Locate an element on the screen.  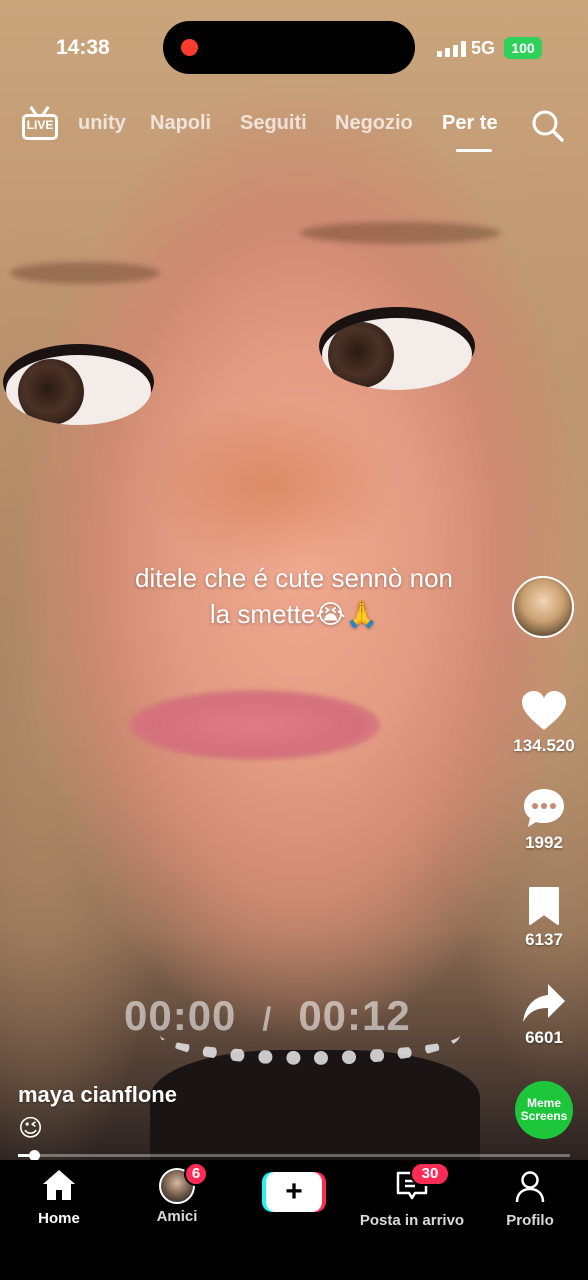
friends-badge: 6 is located at coordinates (196, 1174).